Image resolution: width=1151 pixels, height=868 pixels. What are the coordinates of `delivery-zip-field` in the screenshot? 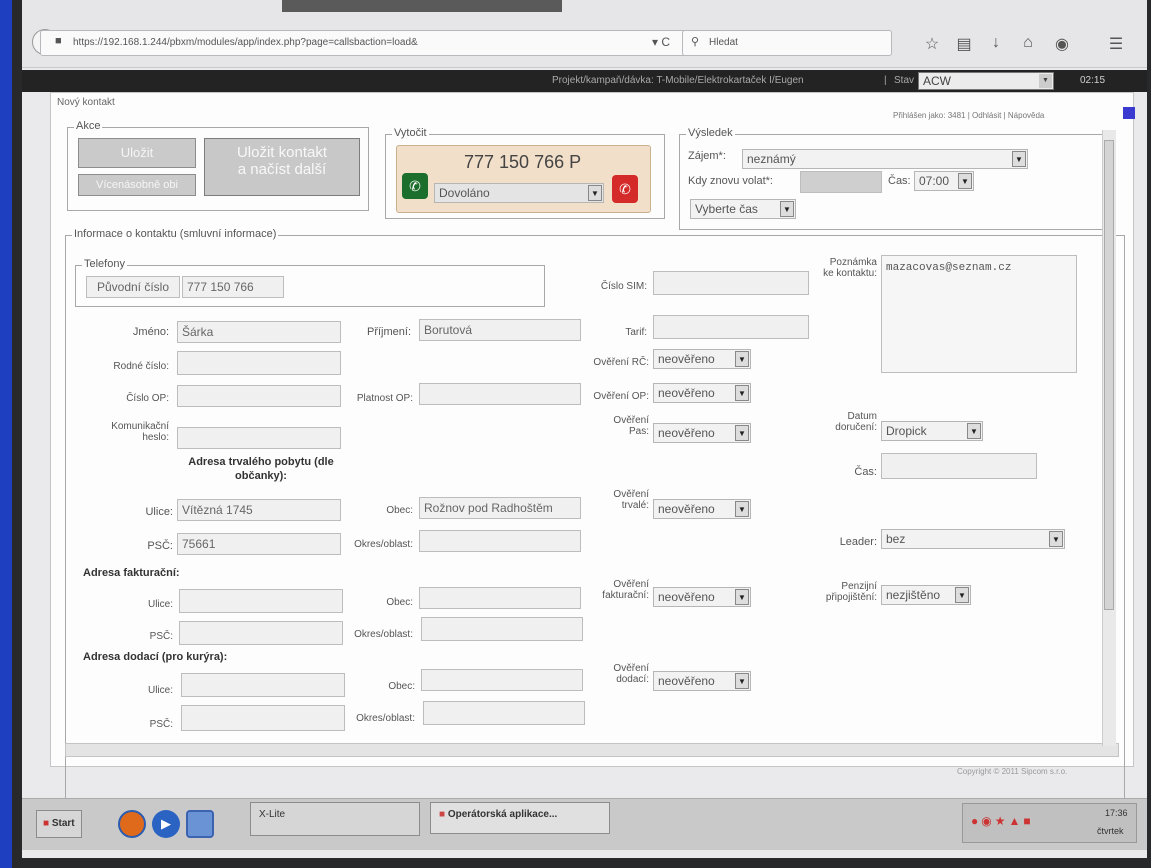 It's located at (263, 718).